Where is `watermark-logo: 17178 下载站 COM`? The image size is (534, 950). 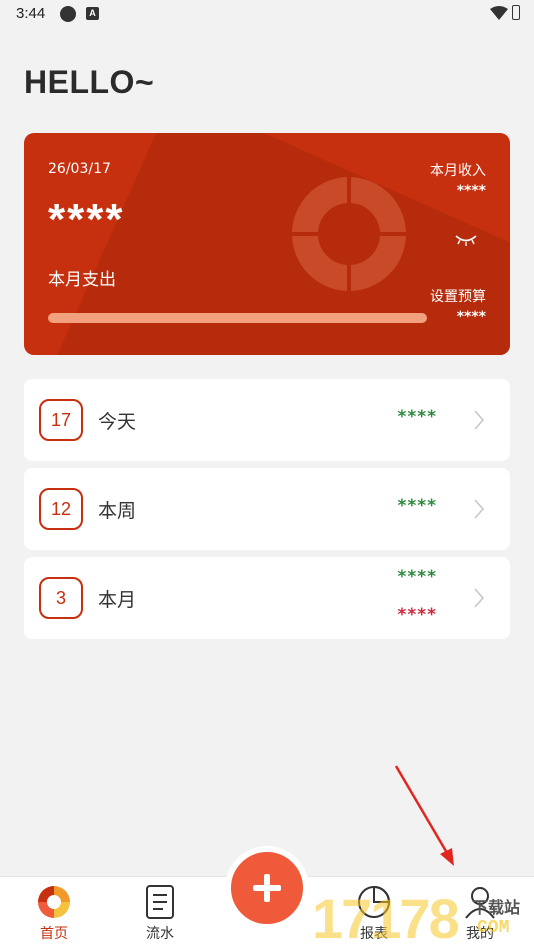 watermark-logo: 17178 下载站 COM is located at coordinates (423, 919).